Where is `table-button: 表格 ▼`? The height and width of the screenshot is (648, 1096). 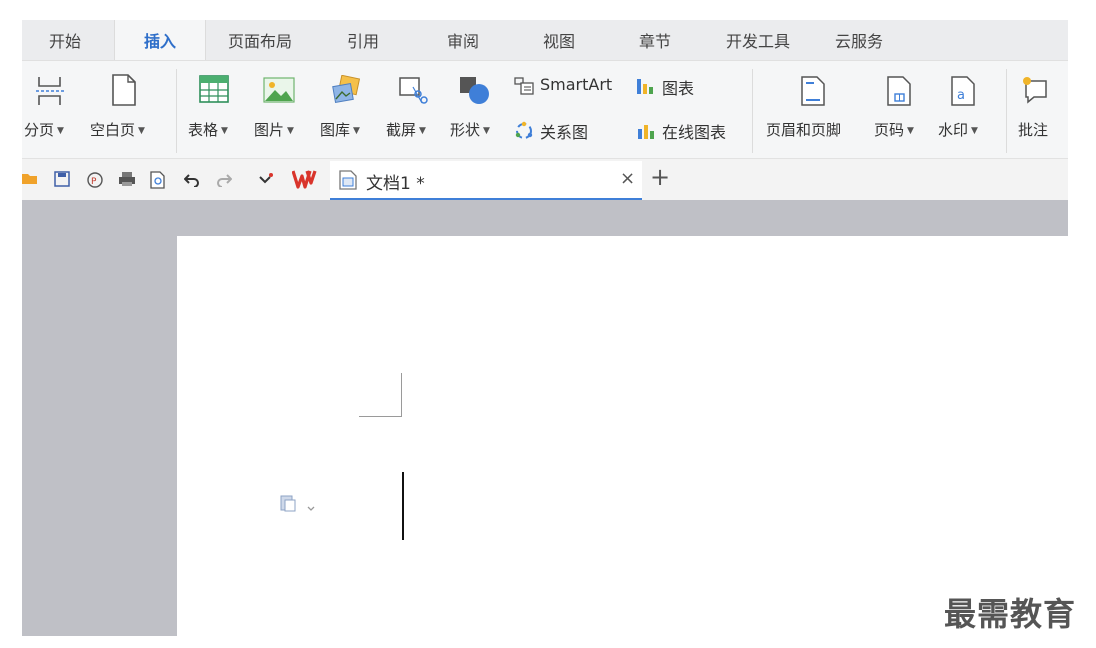 table-button: 表格 ▼ is located at coordinates (215, 109).